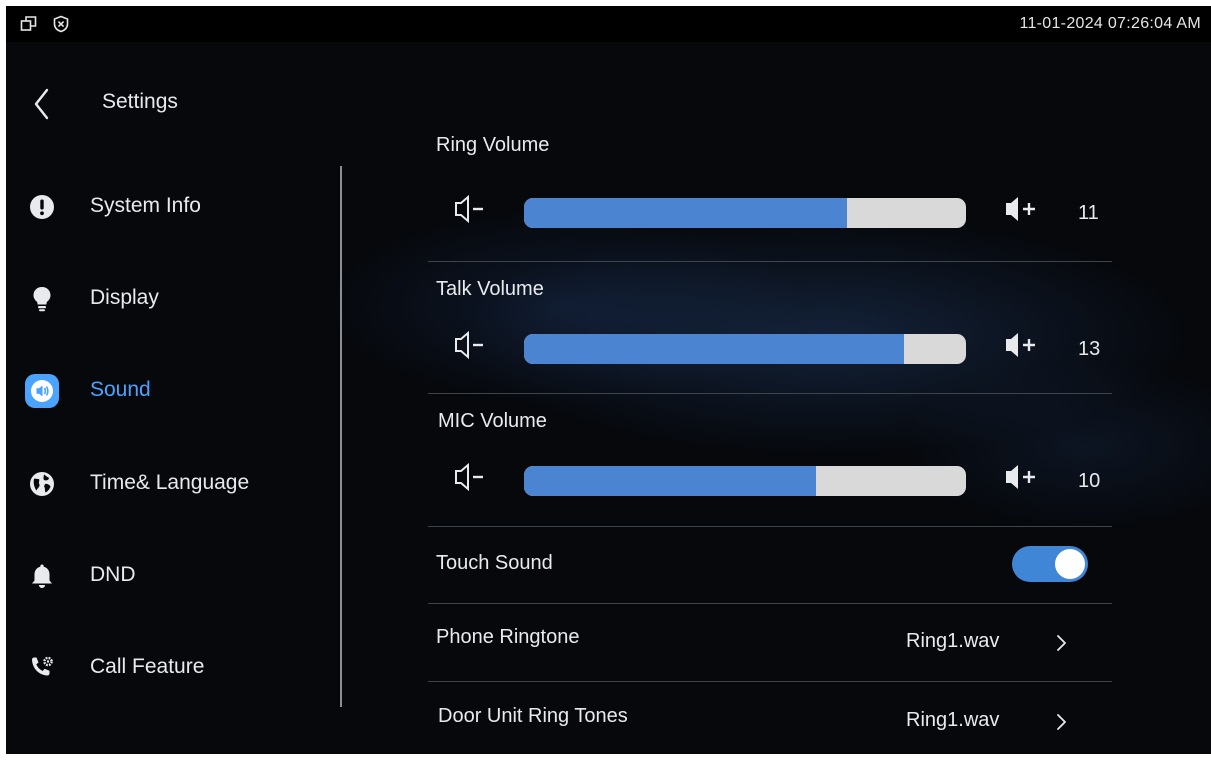 The image size is (1211, 760). What do you see at coordinates (771, 566) in the screenshot?
I see `touch-sound-row: Touch Sound` at bounding box center [771, 566].